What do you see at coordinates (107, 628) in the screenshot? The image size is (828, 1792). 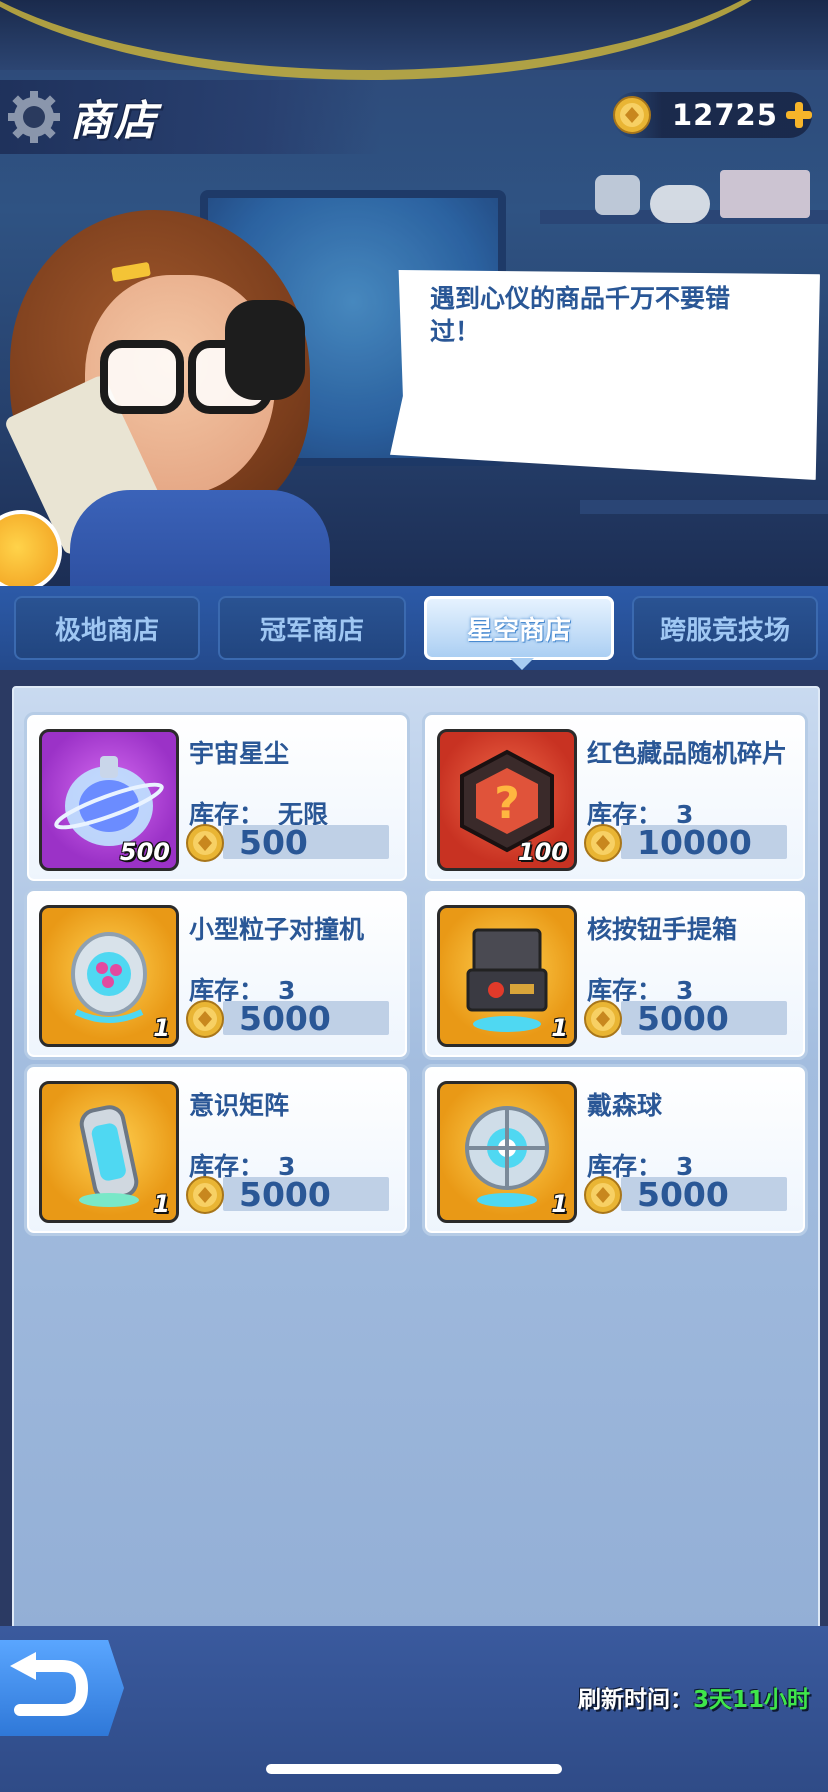 I see `tab-polar-shop: 极地商店` at bounding box center [107, 628].